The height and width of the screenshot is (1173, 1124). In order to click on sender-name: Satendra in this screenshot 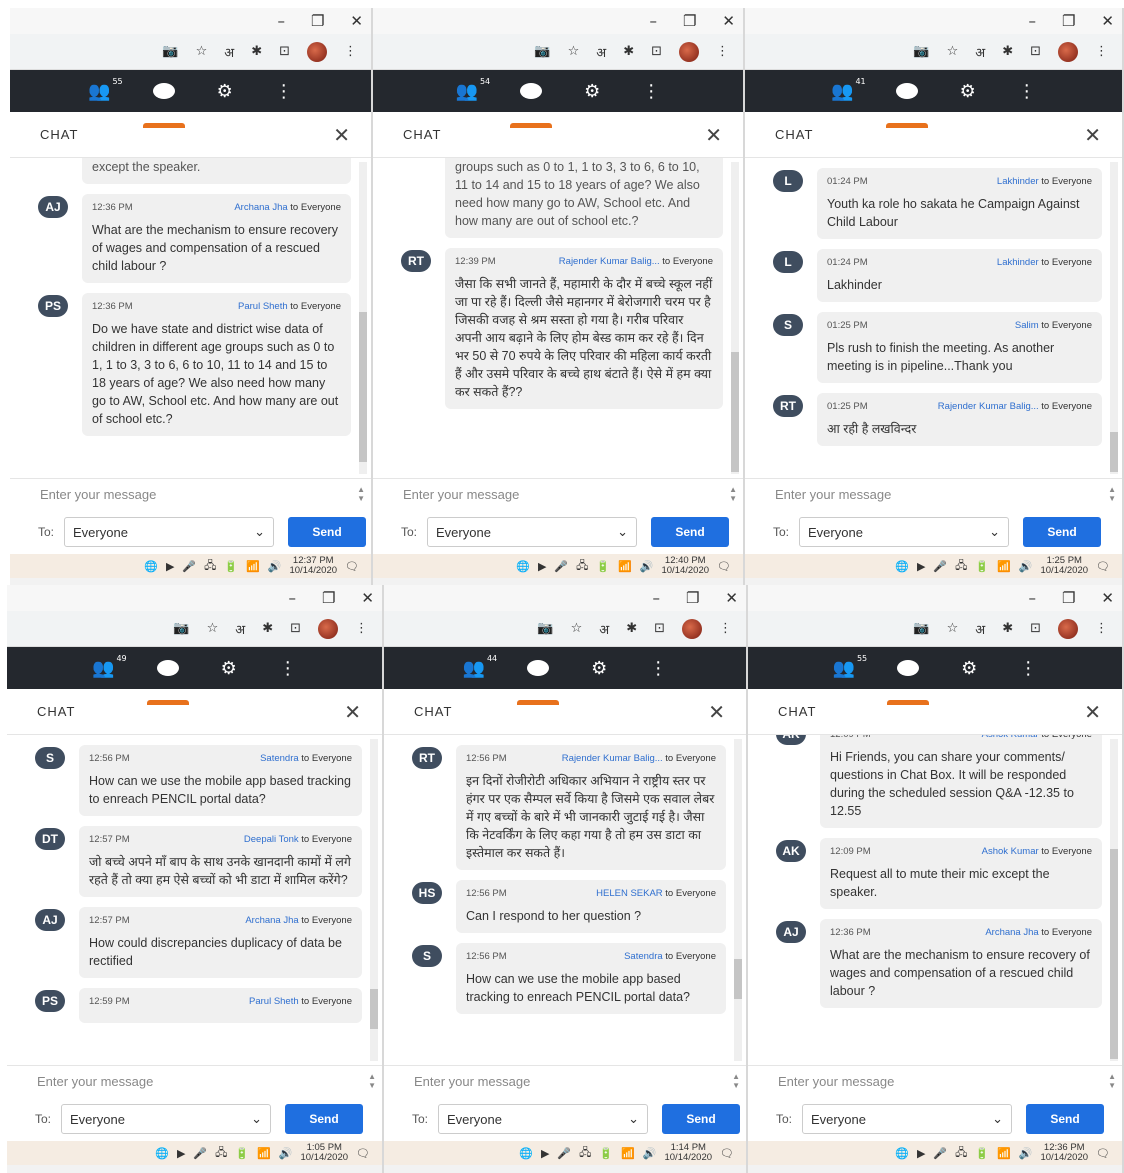, I will do `click(279, 758)`.